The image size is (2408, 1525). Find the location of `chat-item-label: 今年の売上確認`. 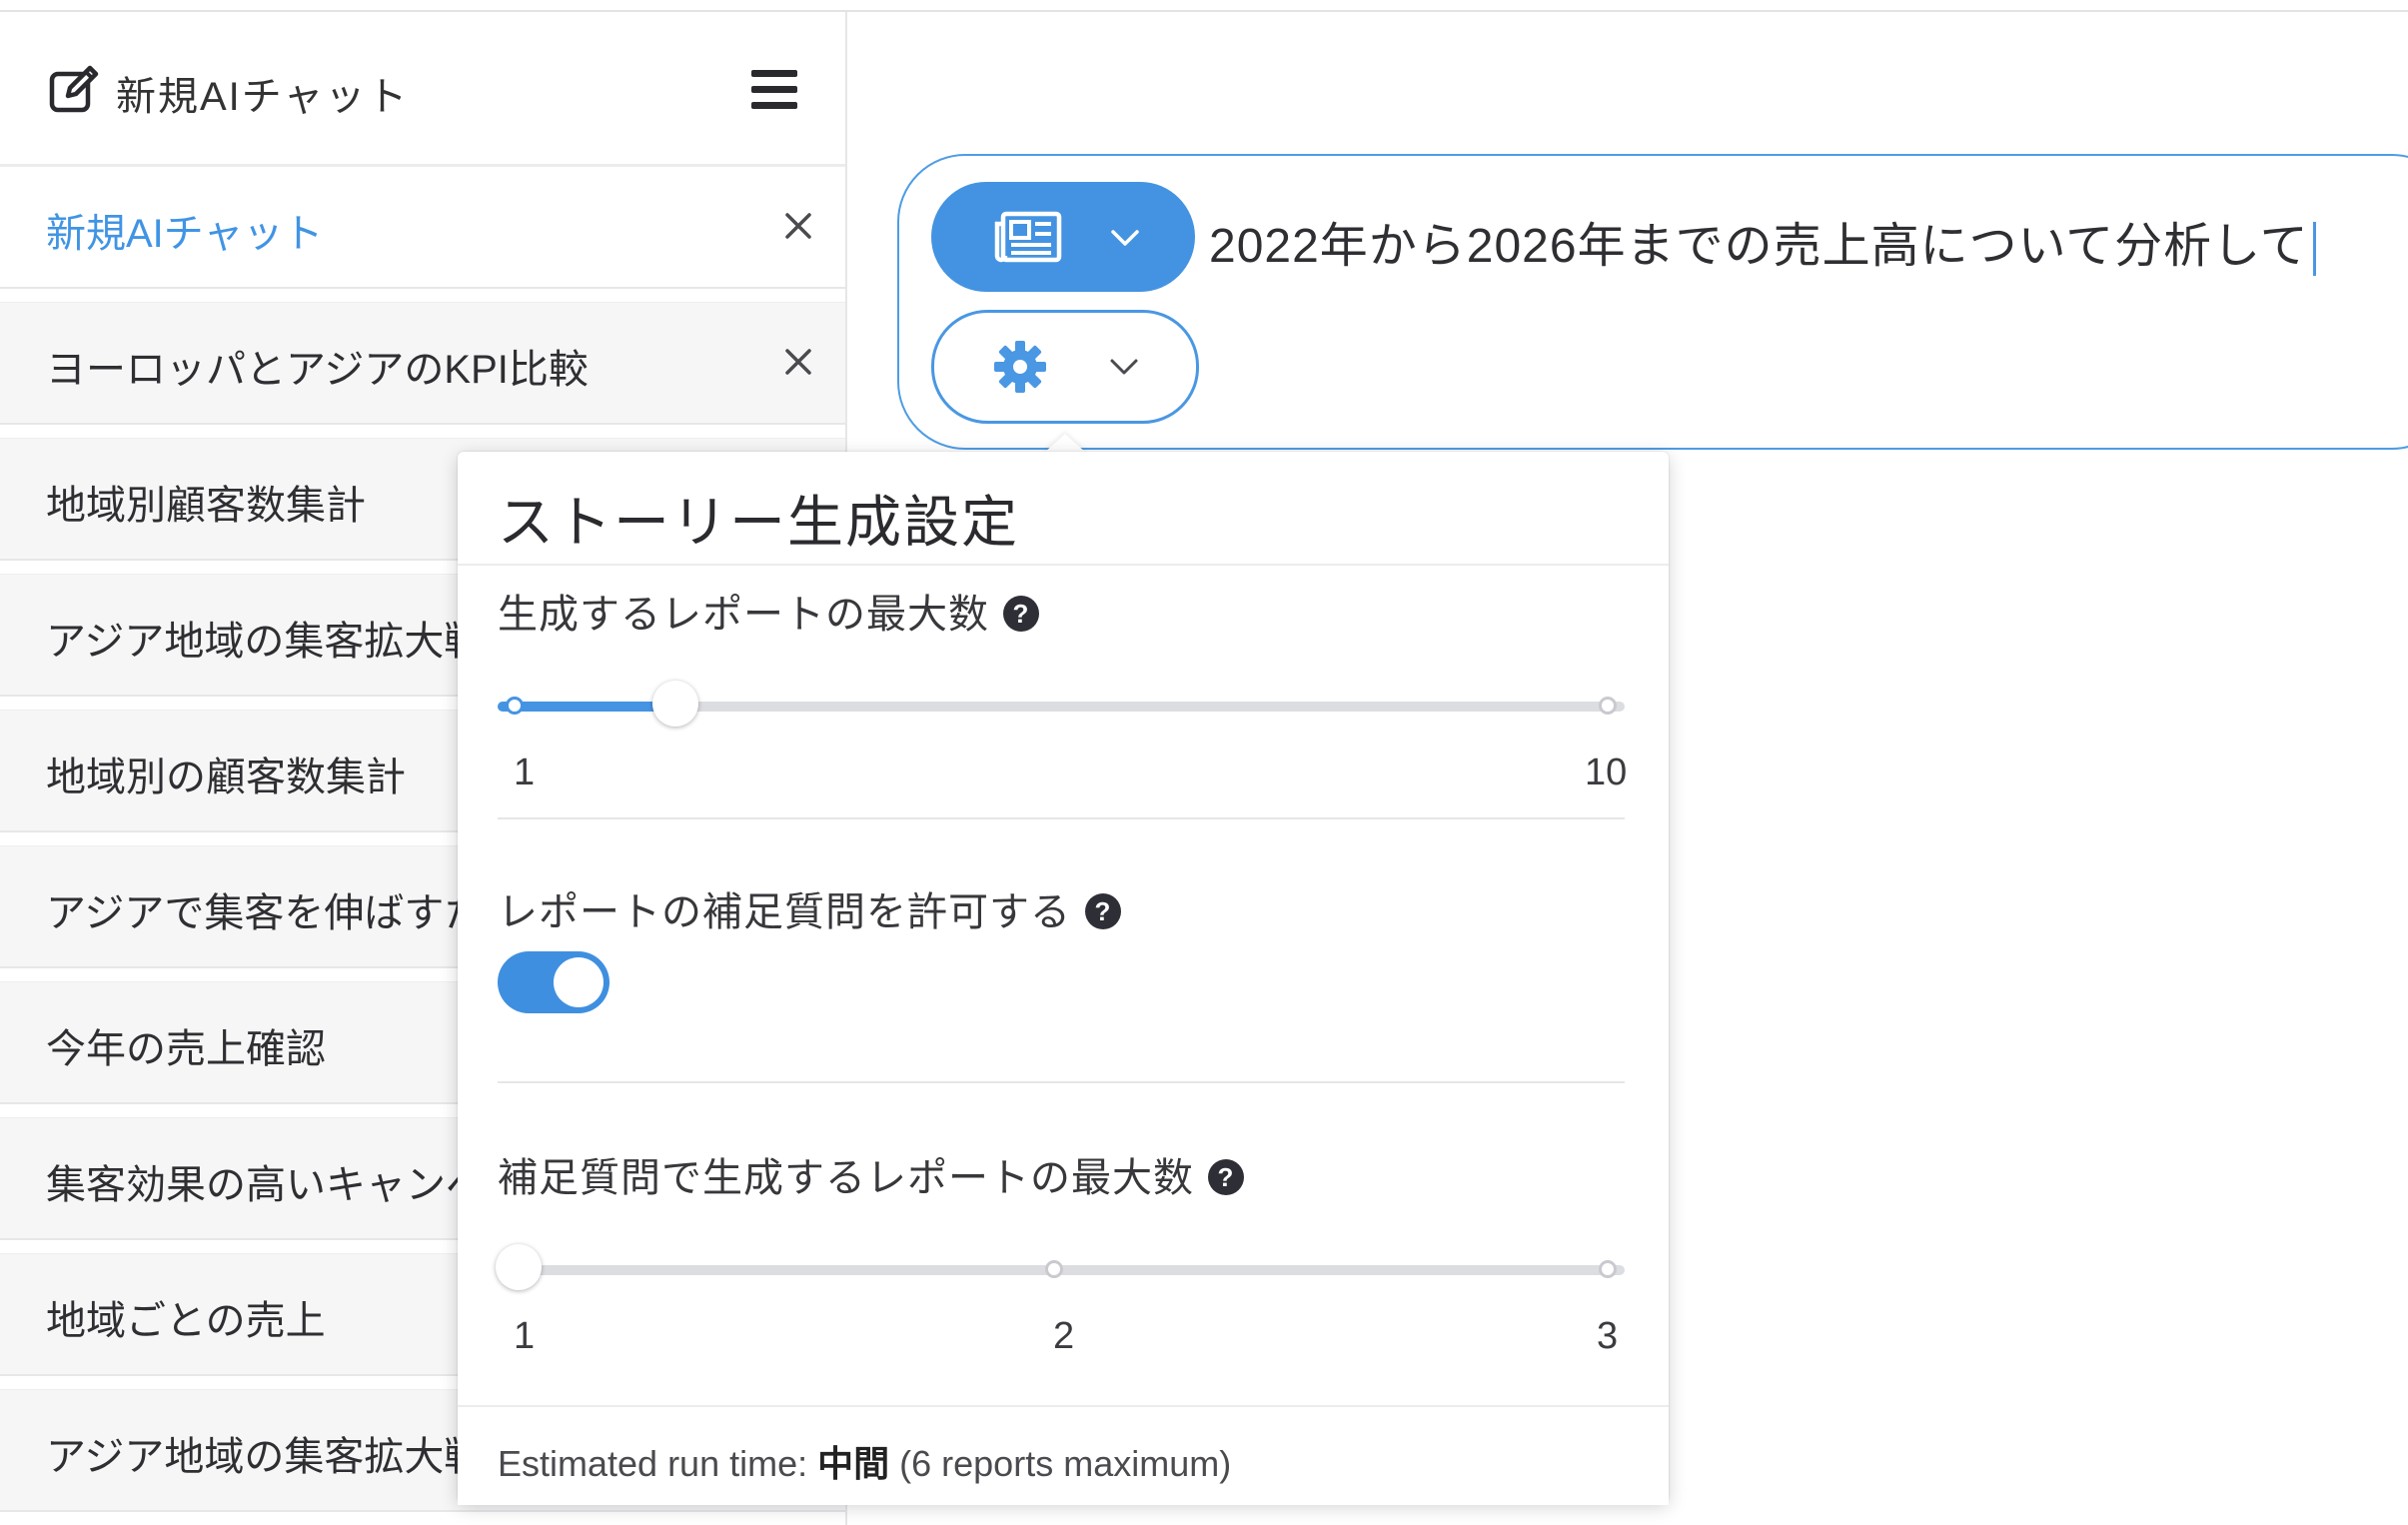

chat-item-label: 今年の売上確認 is located at coordinates (186, 1049).